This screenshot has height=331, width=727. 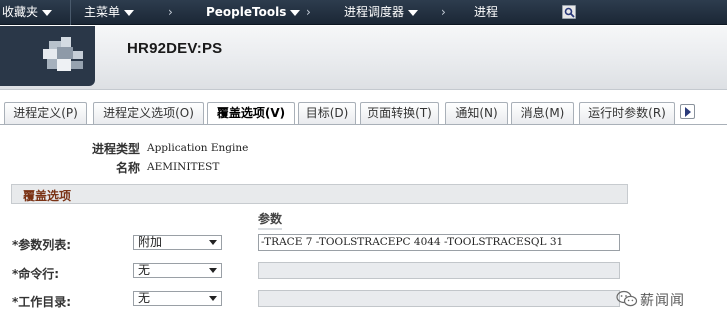 What do you see at coordinates (542, 113) in the screenshot?
I see `tab-messages: 消息(M)` at bounding box center [542, 113].